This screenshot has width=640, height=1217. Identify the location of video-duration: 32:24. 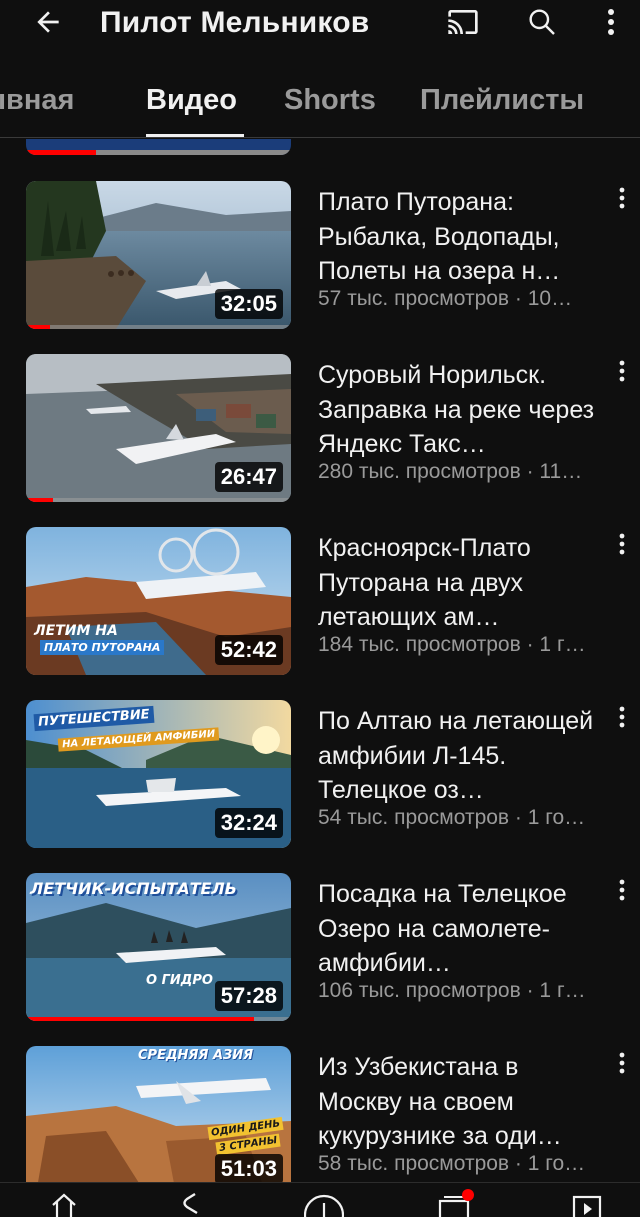
(248, 823).